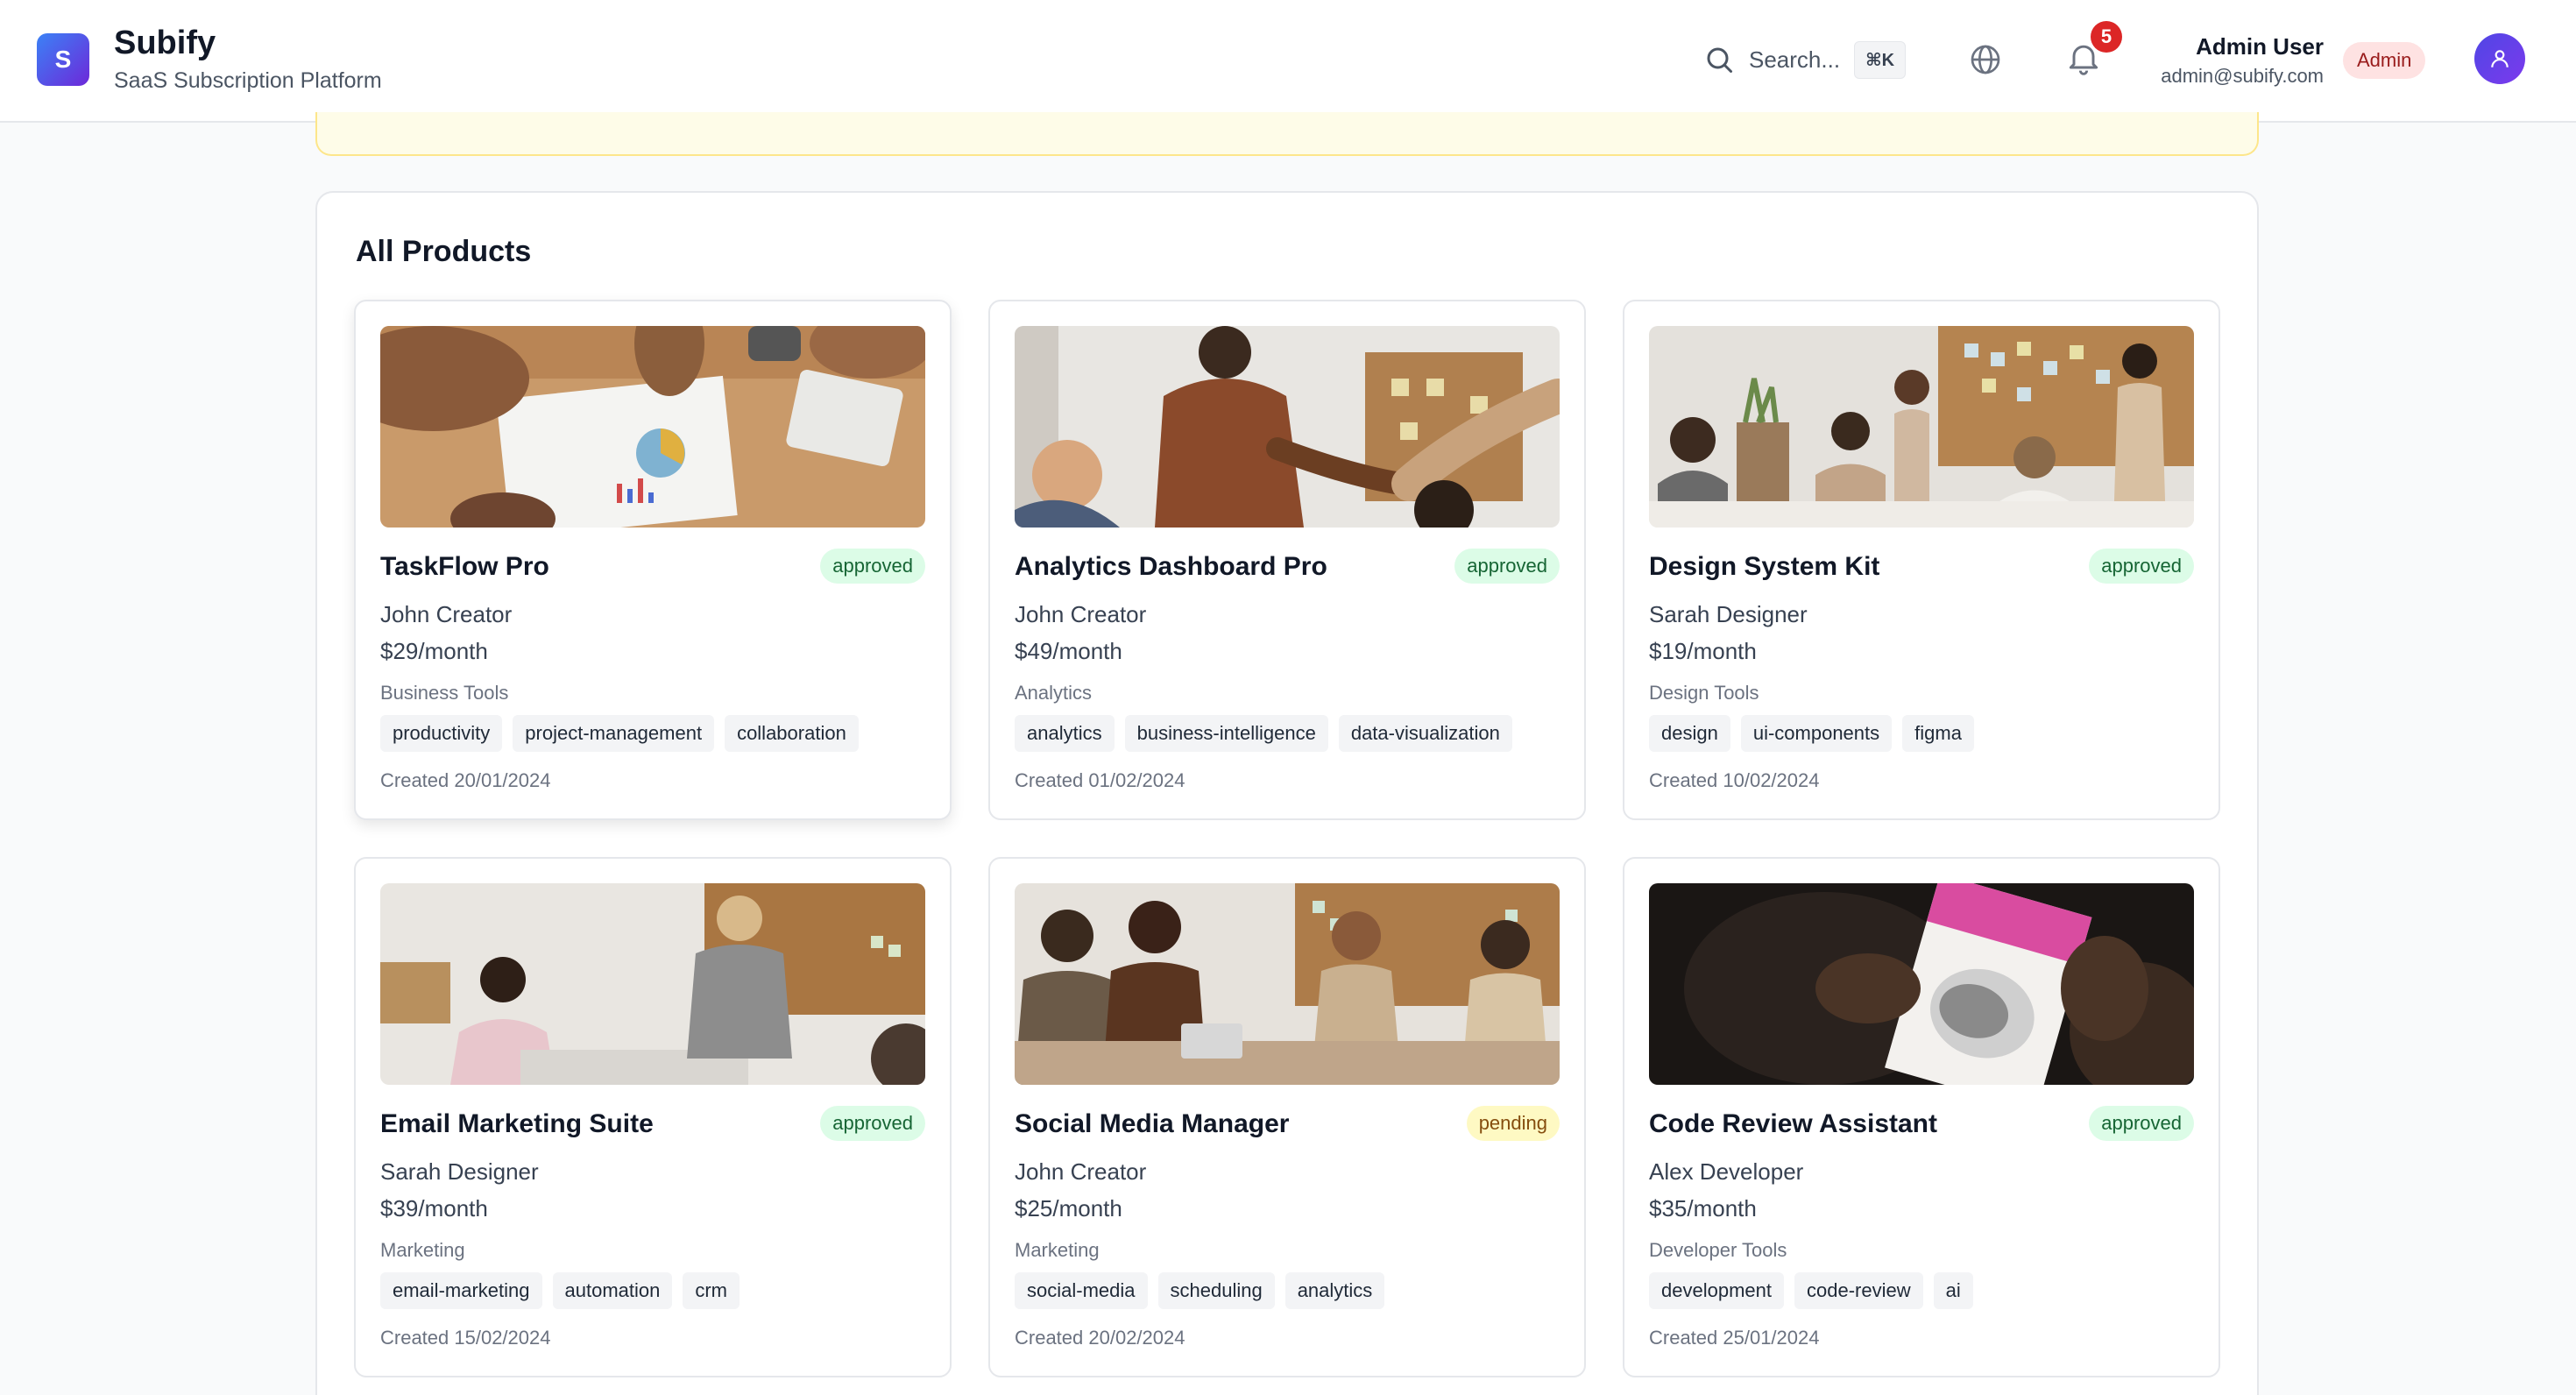  I want to click on app-tagline: SaaS Subscription Platform, so click(248, 80).